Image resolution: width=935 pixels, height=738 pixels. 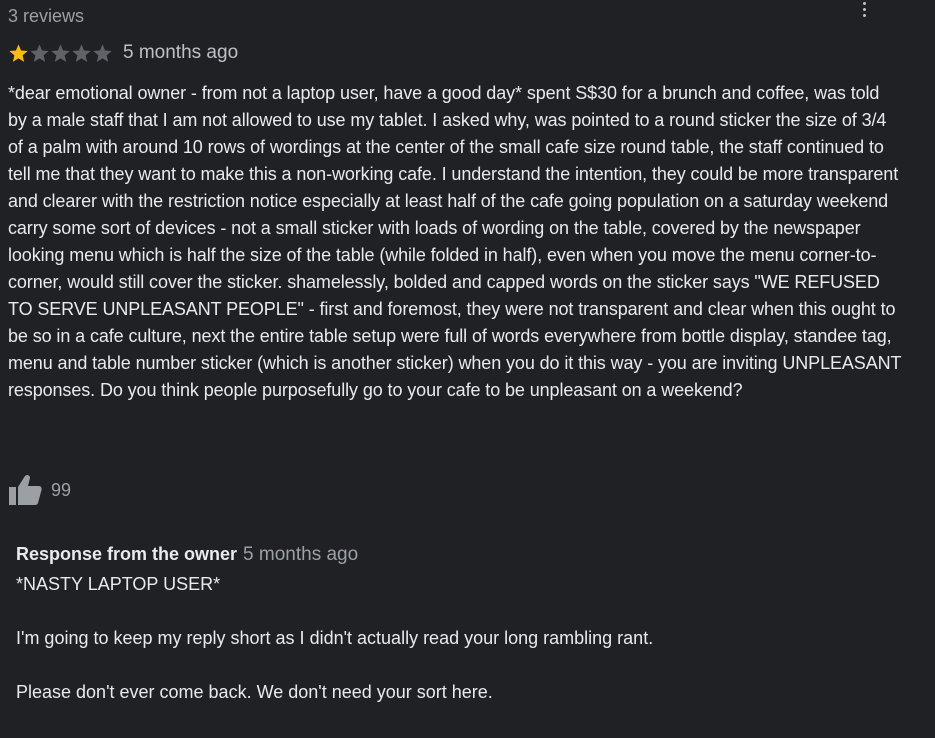 I want to click on more-options-button, so click(x=864, y=9).